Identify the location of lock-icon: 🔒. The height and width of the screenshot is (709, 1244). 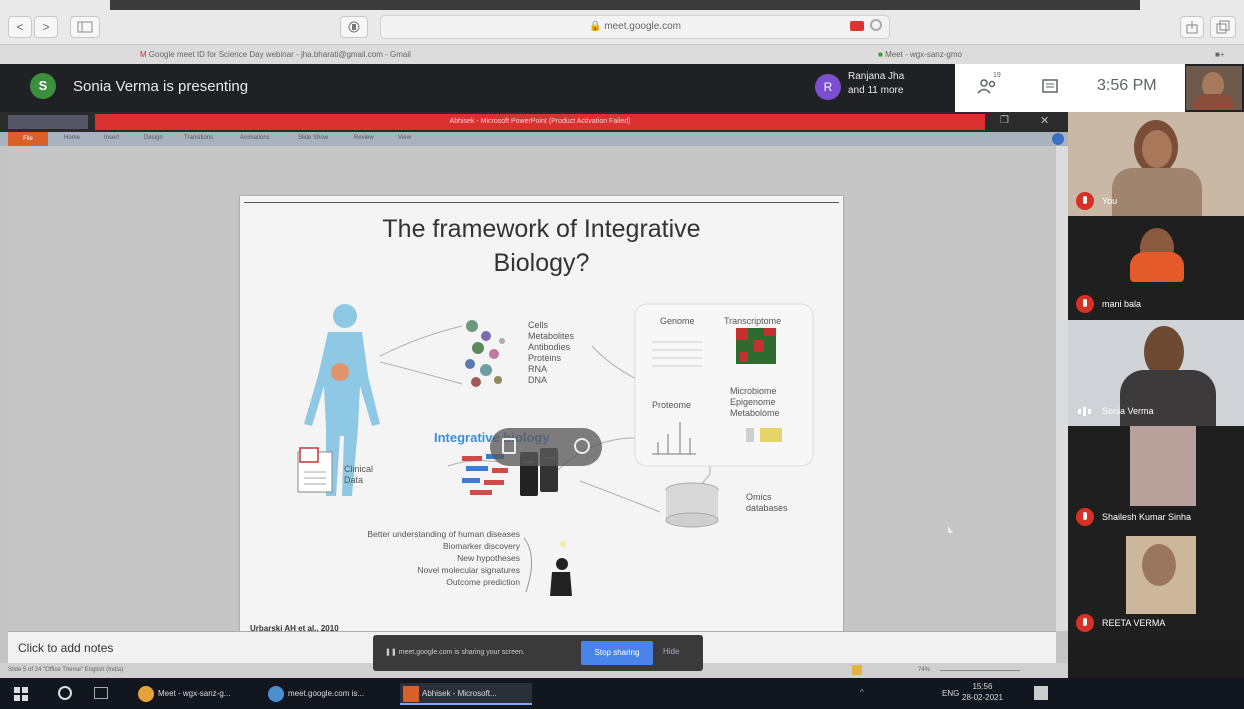
(597, 26).